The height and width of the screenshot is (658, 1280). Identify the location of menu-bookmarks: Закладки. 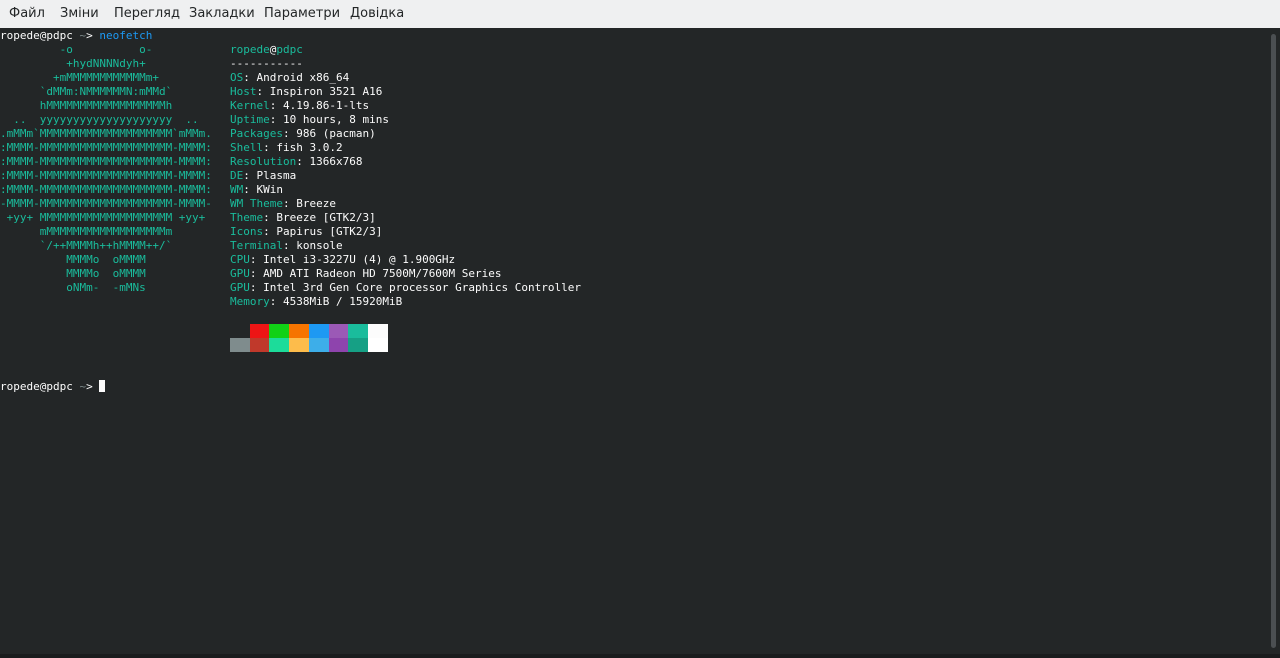
(222, 14).